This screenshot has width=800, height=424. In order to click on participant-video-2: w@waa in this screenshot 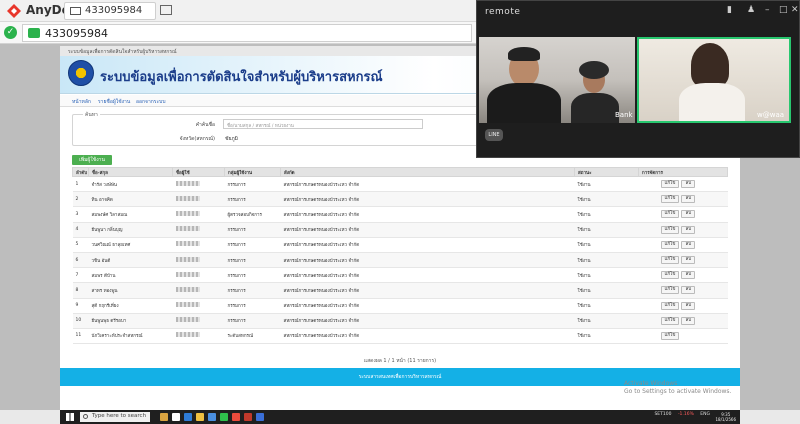, I will do `click(714, 80)`.